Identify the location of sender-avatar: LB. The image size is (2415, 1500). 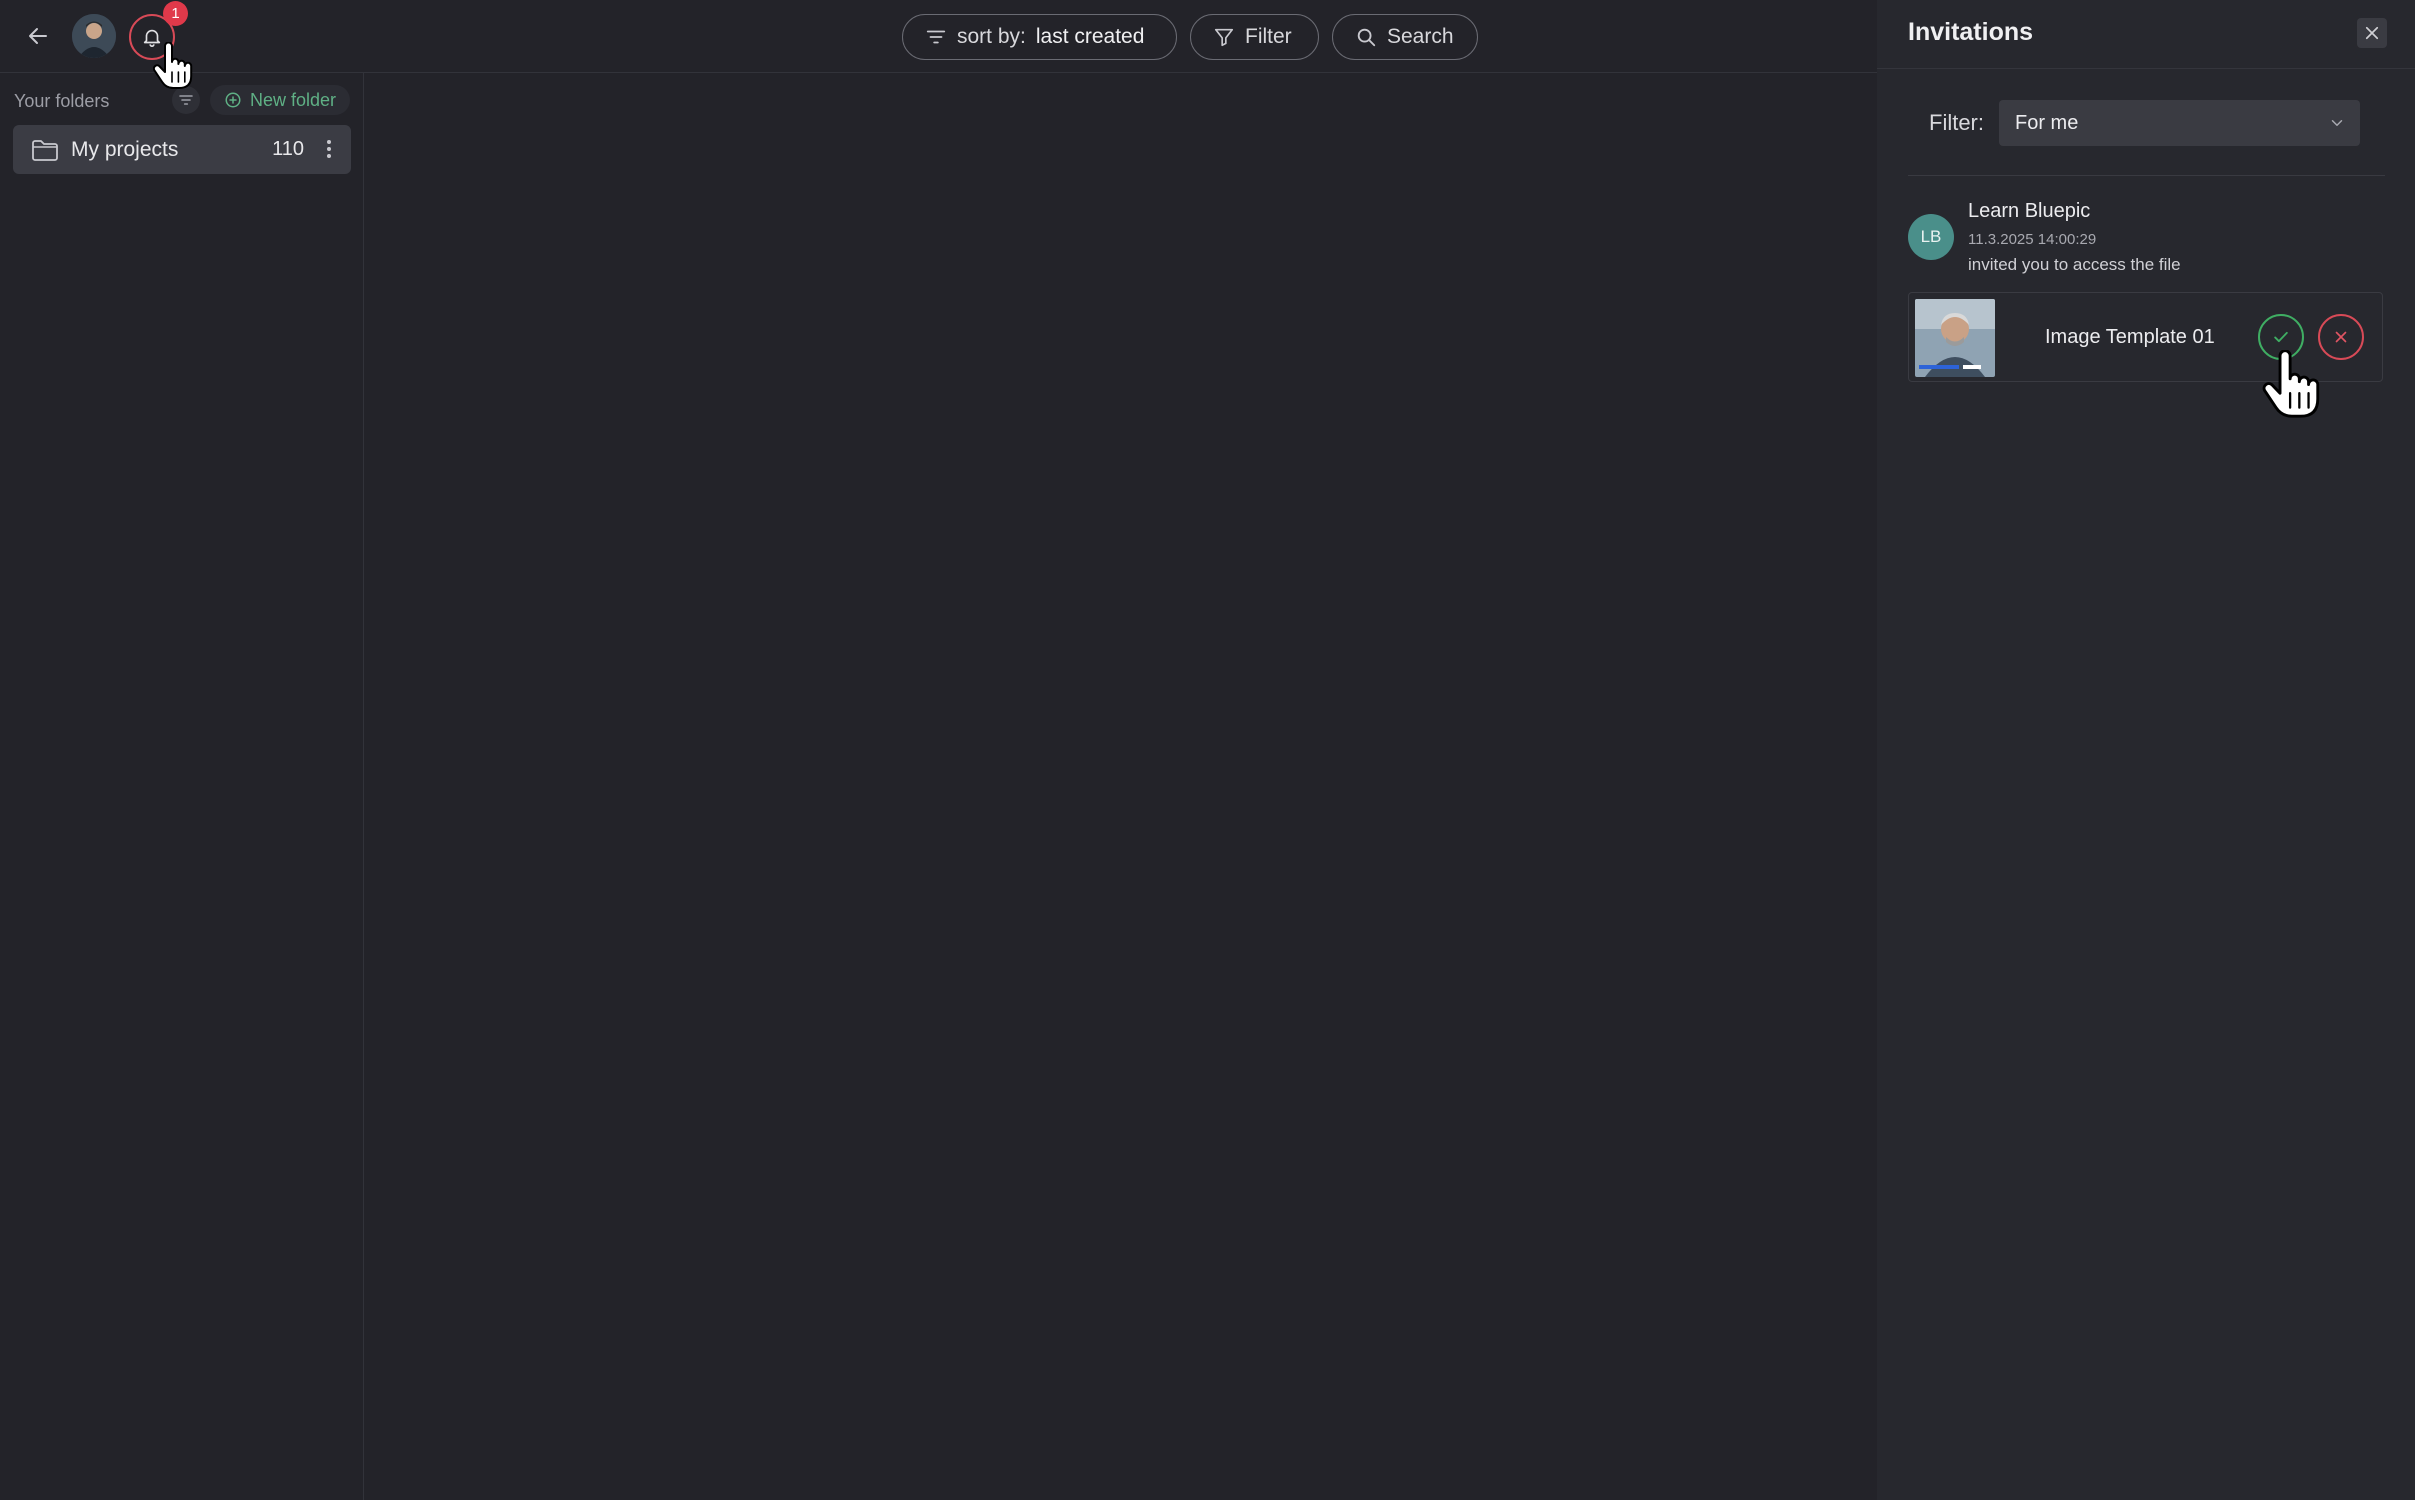
(1931, 237).